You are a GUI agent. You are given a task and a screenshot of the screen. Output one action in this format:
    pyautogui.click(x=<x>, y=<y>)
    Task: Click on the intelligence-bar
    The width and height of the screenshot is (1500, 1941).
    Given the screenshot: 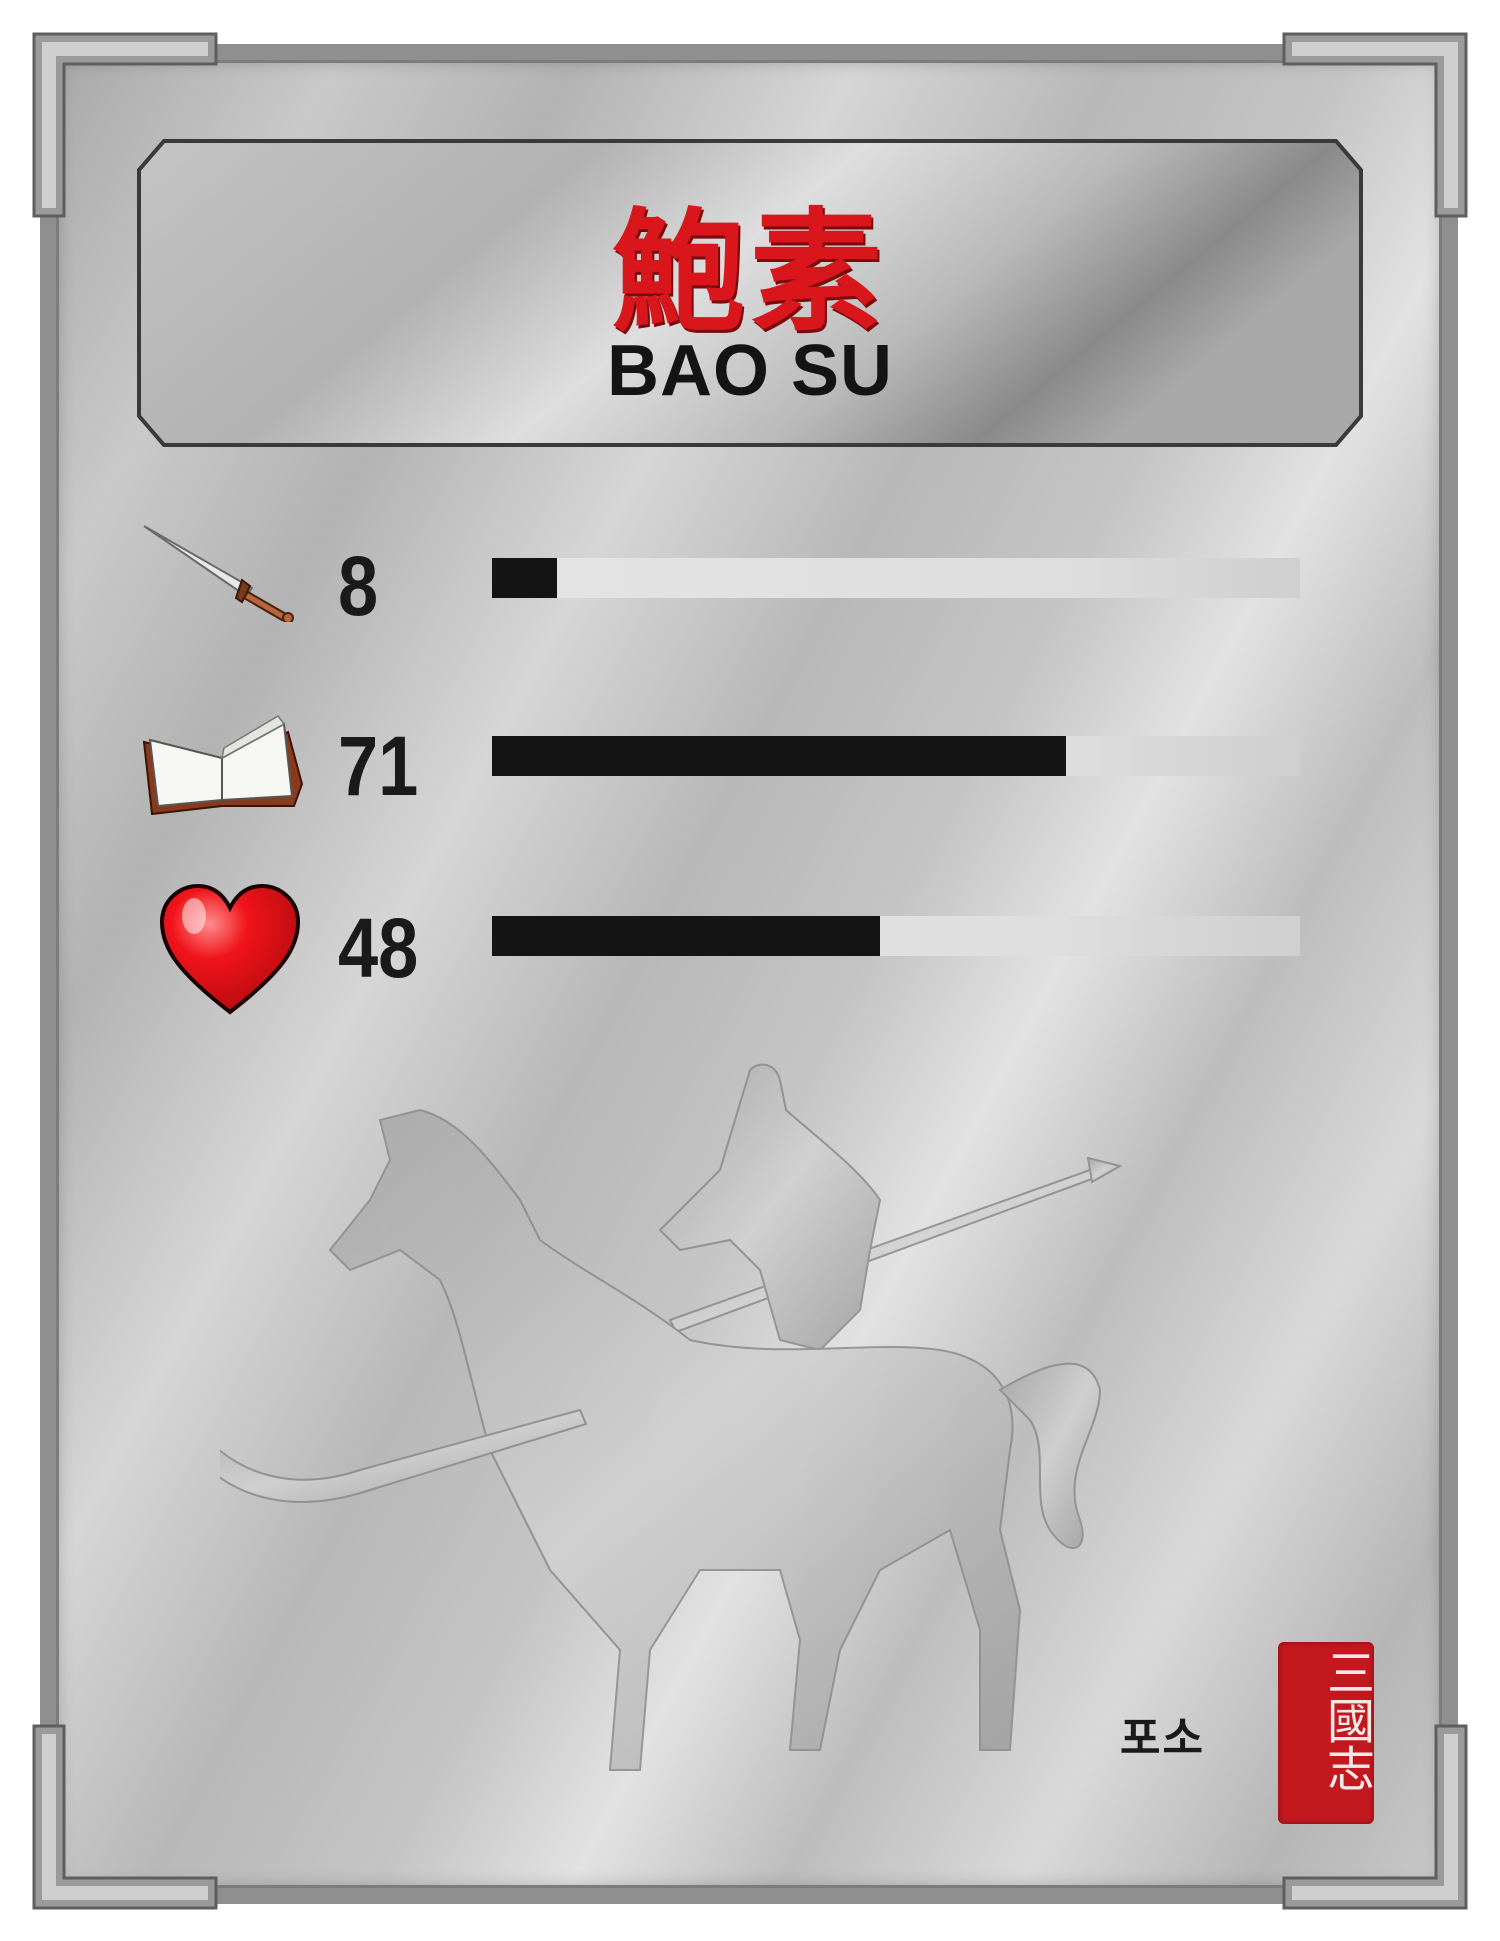 What is the action you would take?
    pyautogui.click(x=896, y=756)
    